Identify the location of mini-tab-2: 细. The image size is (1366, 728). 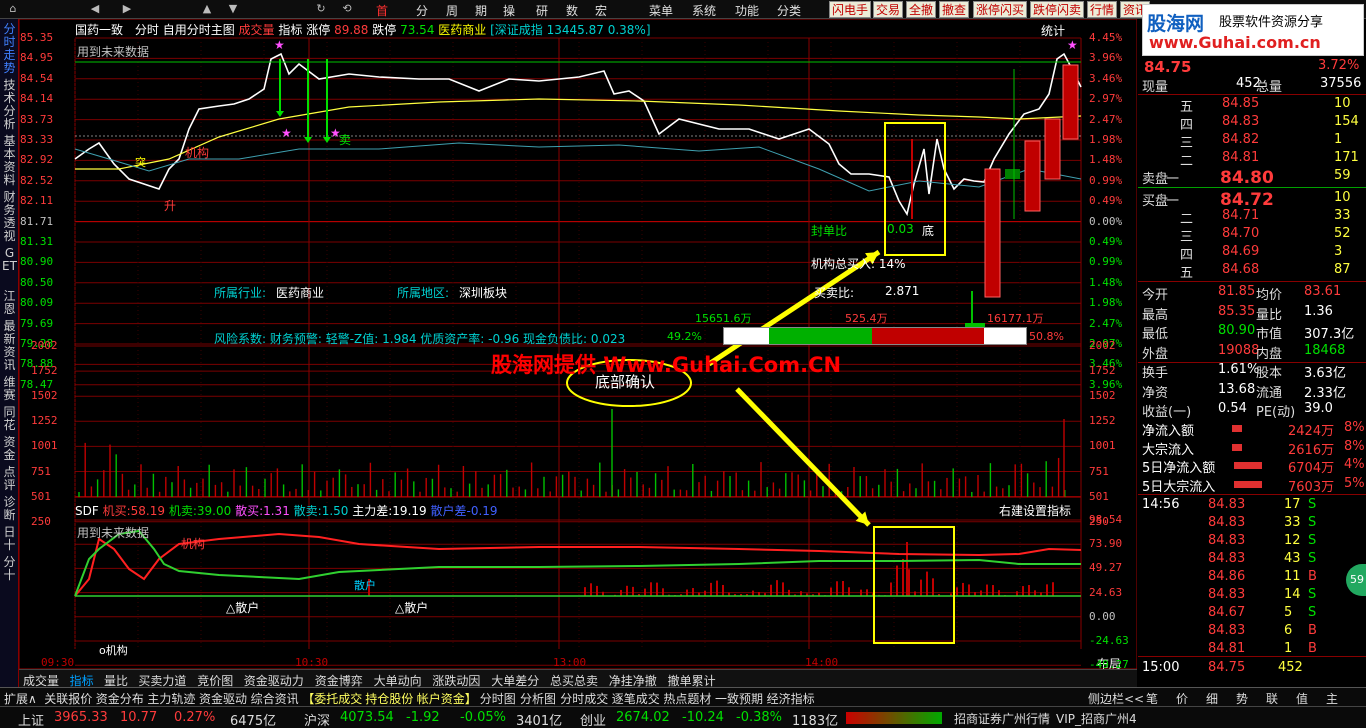
(1212, 698).